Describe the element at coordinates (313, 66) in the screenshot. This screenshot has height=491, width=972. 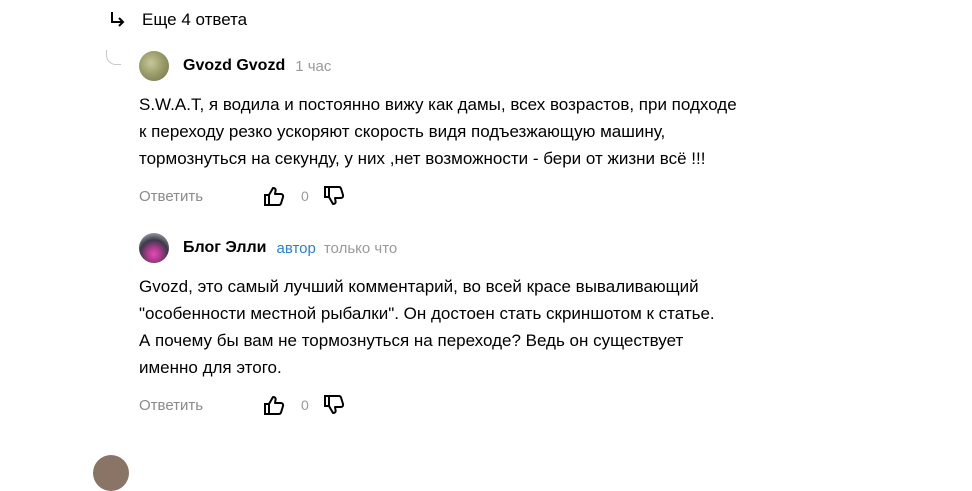
I see `comment-time: 1 час` at that location.